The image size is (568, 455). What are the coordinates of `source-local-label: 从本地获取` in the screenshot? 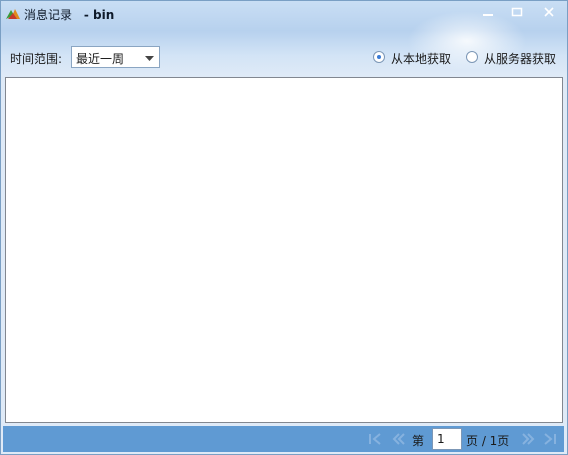 It's located at (421, 59).